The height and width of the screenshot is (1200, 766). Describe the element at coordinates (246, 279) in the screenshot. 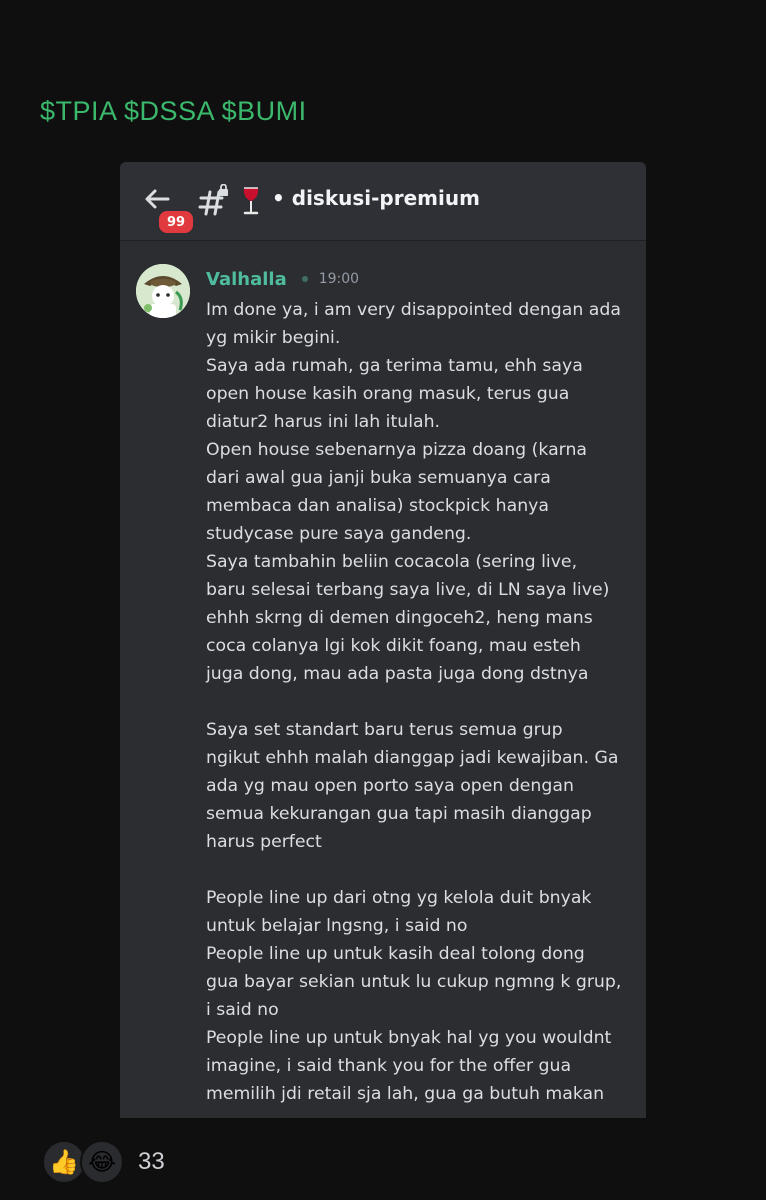

I see `username: Valhalla` at that location.